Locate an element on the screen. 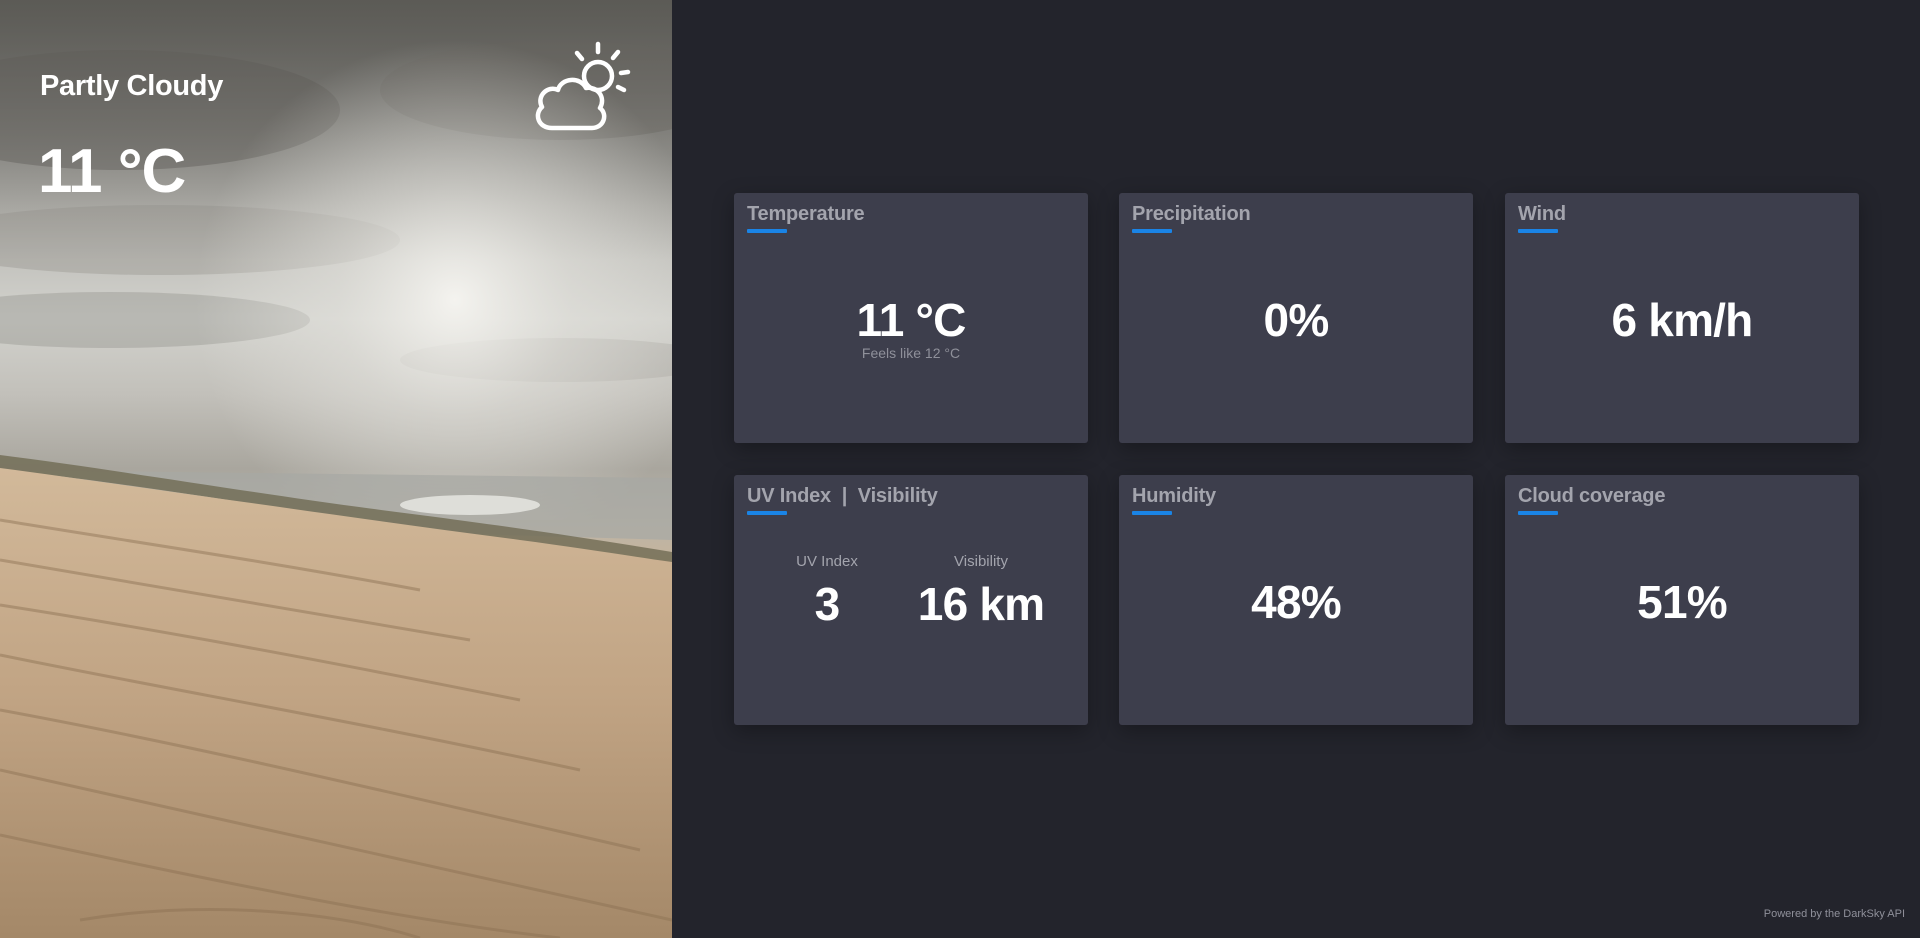  partly-cloudy-day-icon is located at coordinates (583, 86).